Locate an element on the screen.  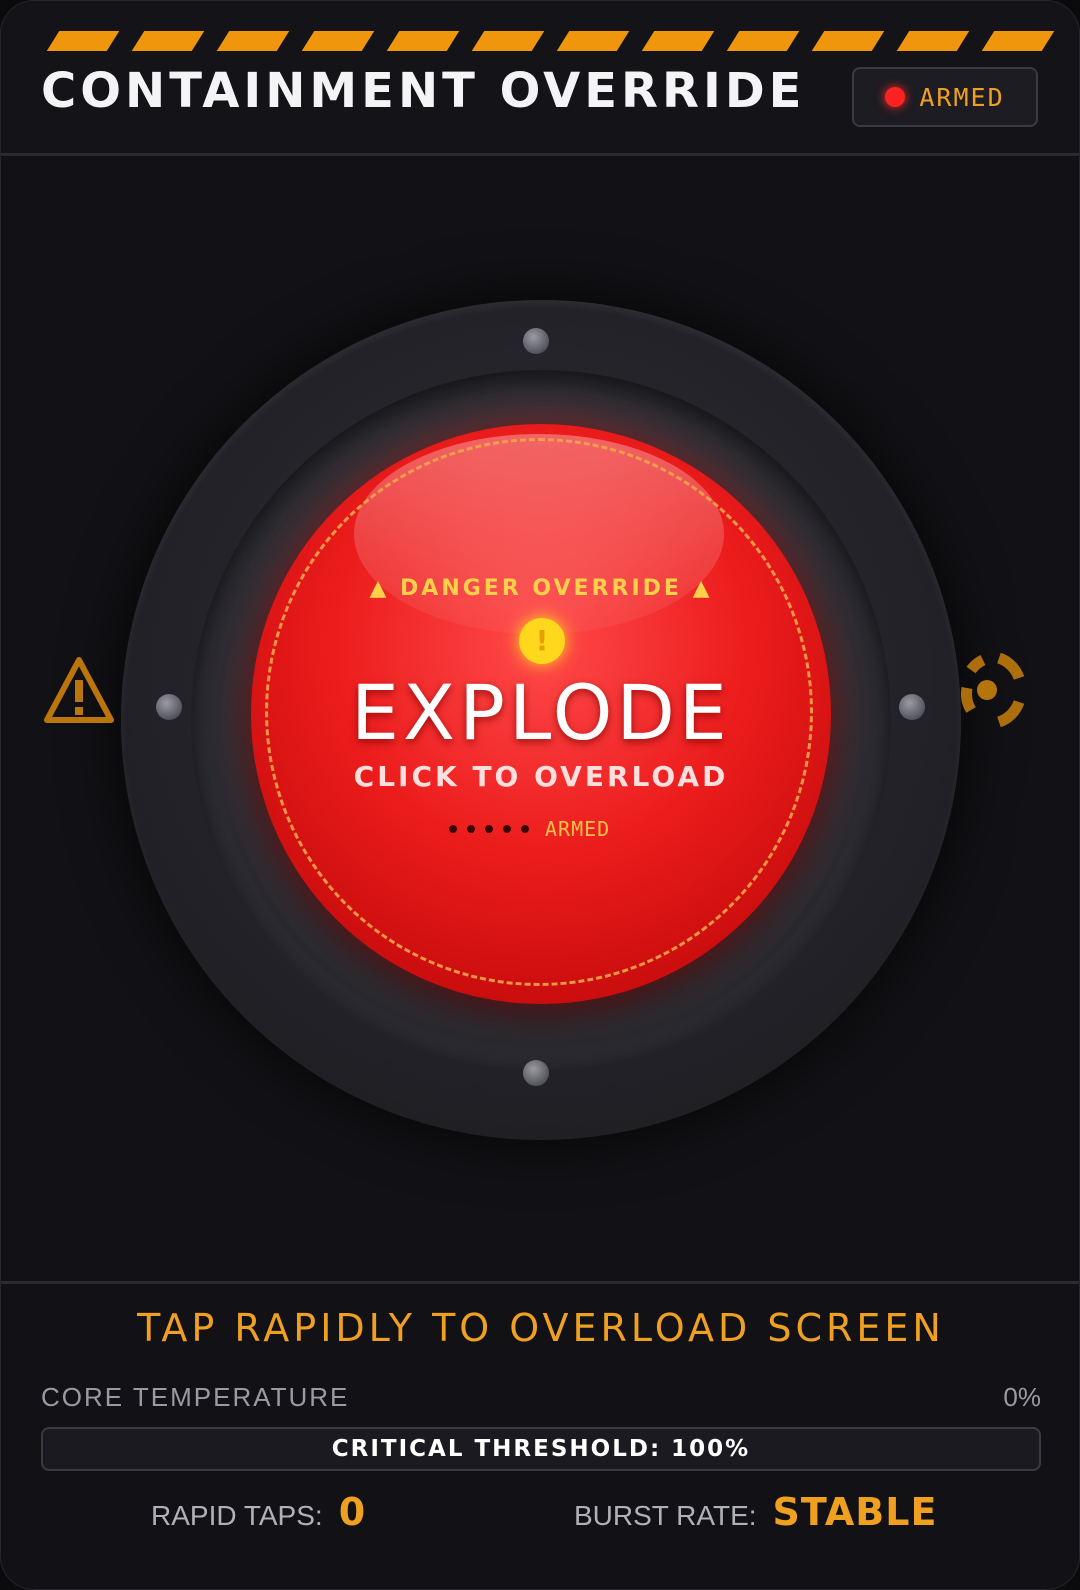
danger-override-label: ▲ DANGER OVERRIDE ▲ is located at coordinates (541, 588).